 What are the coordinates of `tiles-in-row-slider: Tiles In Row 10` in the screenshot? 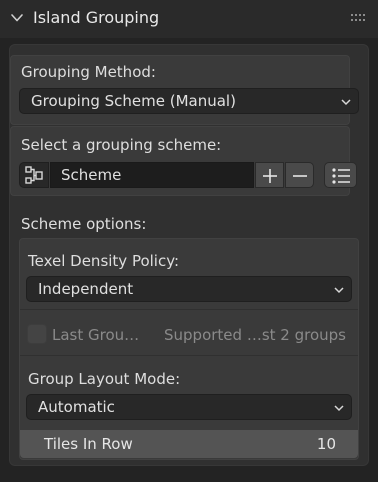 It's located at (189, 444).